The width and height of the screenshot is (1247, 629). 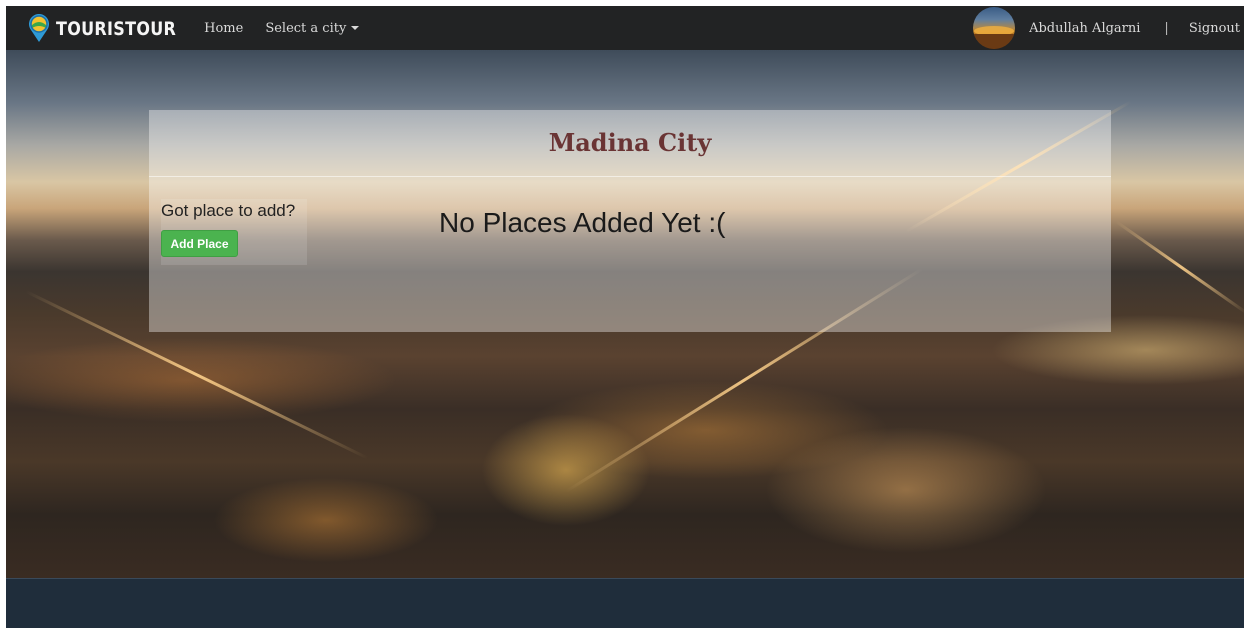 I want to click on add-place-box: Got place to add? Add Place, so click(x=234, y=232).